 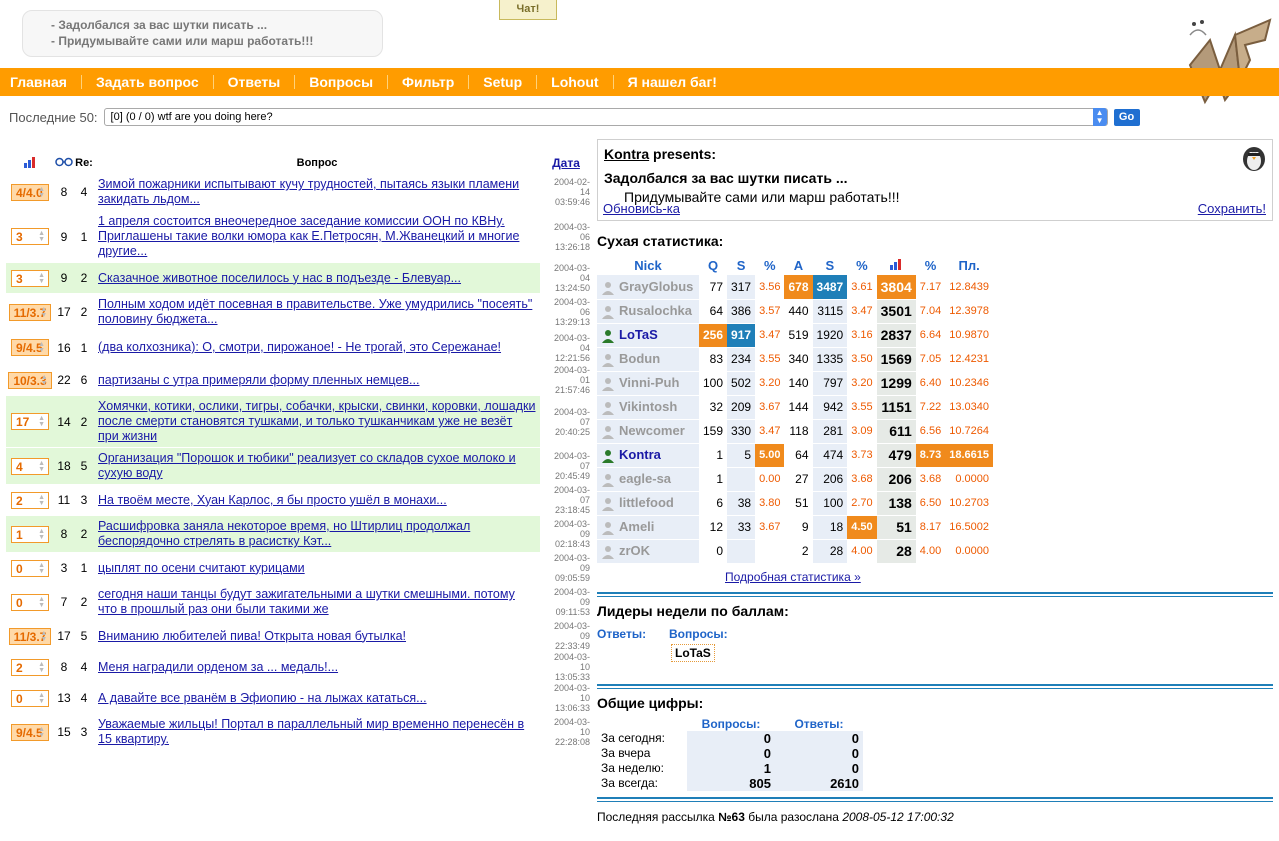 I want to click on time-part: 23:18:45, so click(x=572, y=510).